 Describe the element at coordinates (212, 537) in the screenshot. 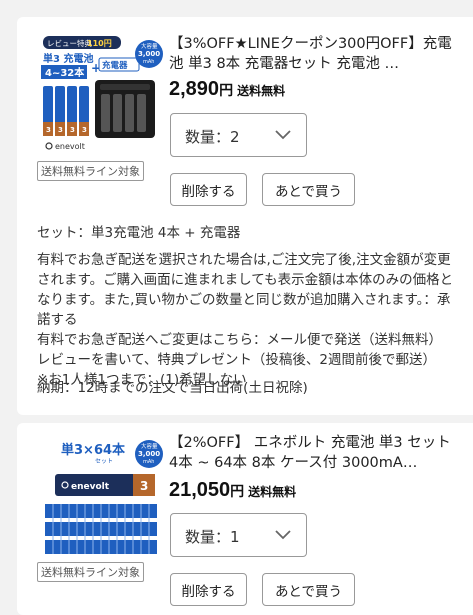

I see `quantity-label: 数量：1` at that location.